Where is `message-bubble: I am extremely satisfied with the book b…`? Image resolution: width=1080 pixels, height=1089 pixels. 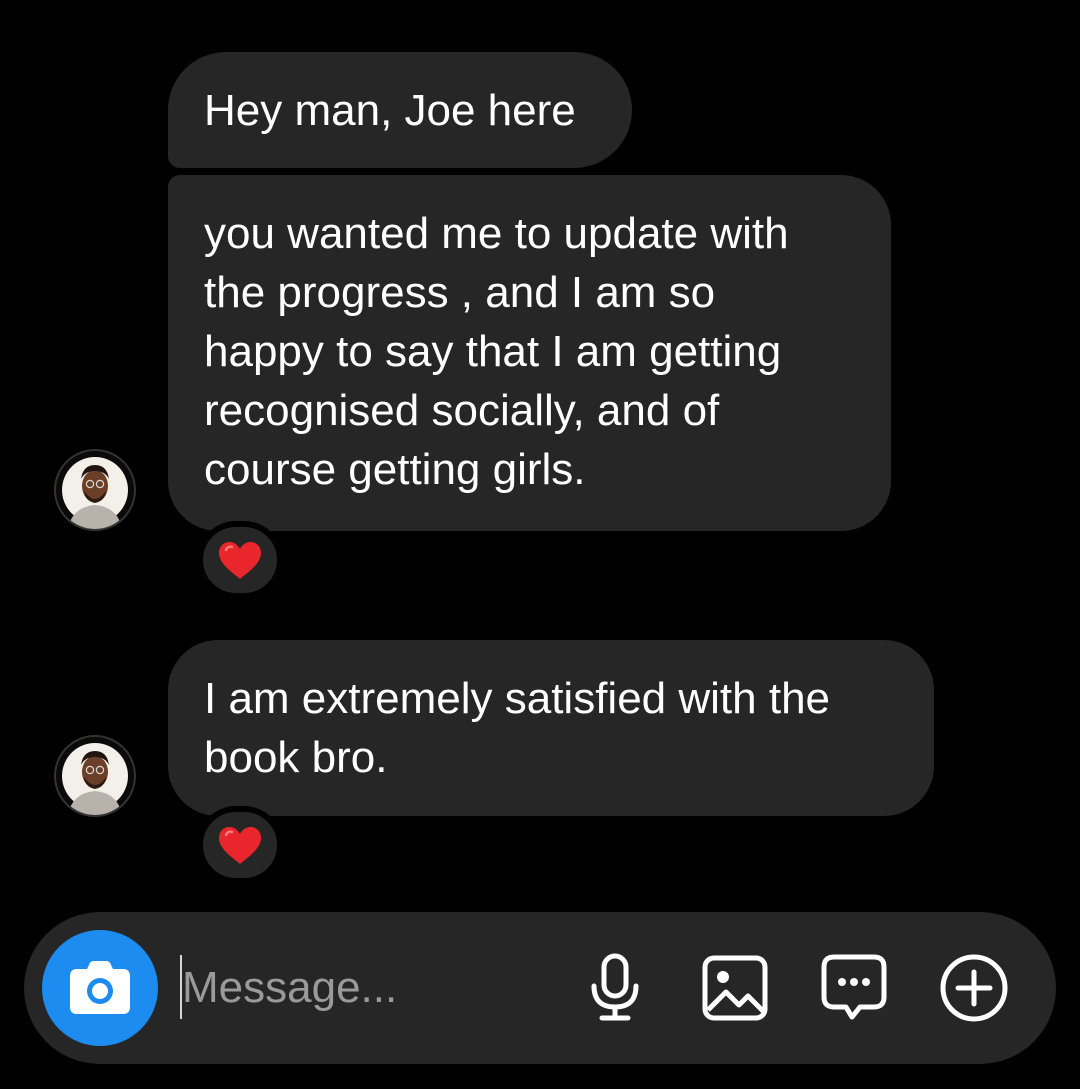
message-bubble: I am extremely satisfied with the book b… is located at coordinates (551, 728).